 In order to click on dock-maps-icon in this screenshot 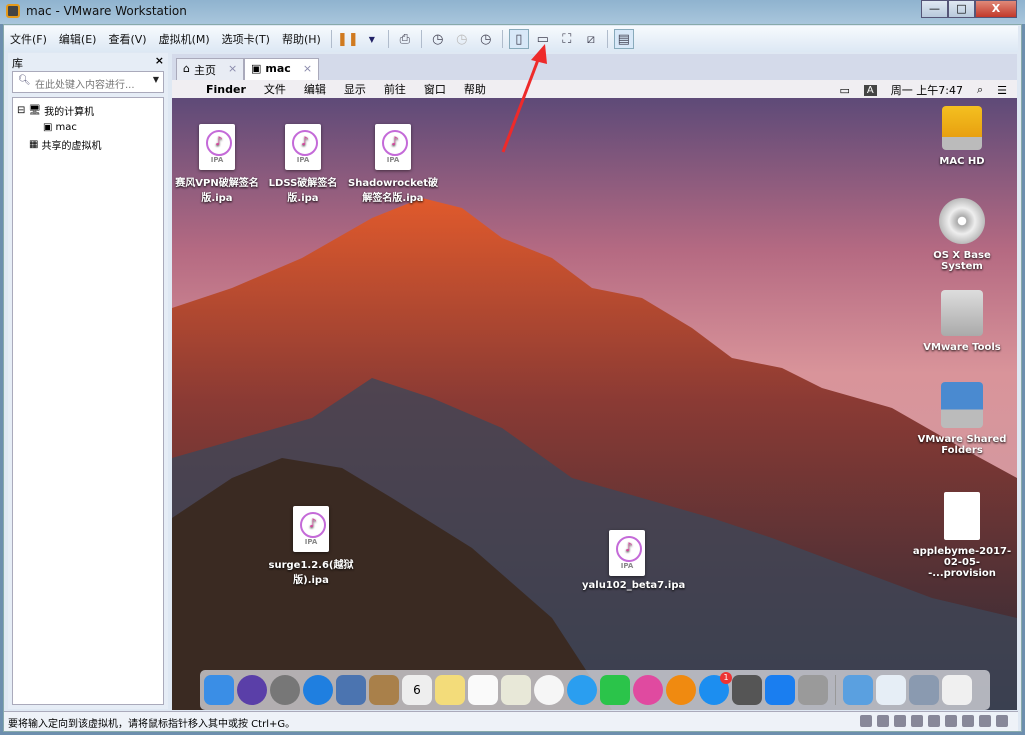, I will do `click(516, 690)`.